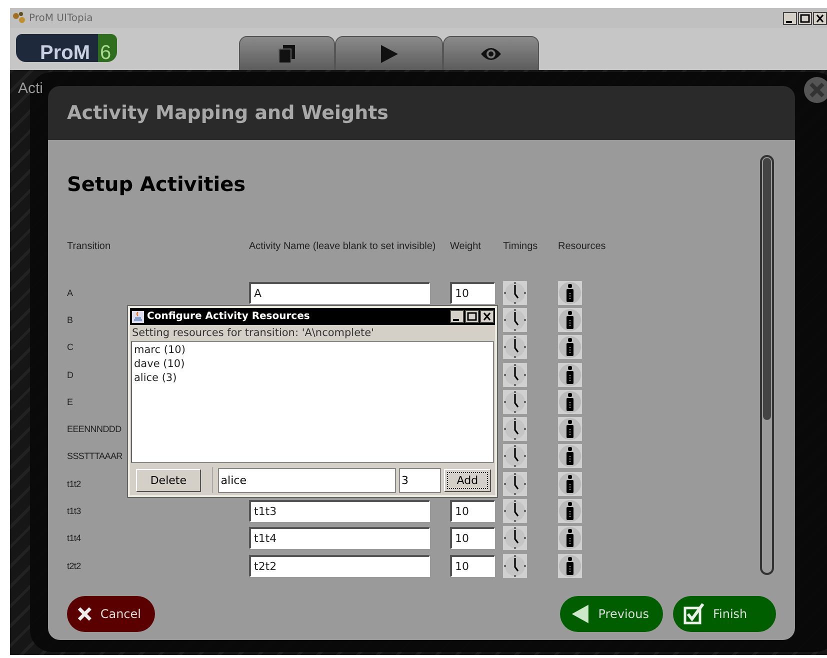  Describe the element at coordinates (724, 614) in the screenshot. I see `finish-button: Finish` at that location.